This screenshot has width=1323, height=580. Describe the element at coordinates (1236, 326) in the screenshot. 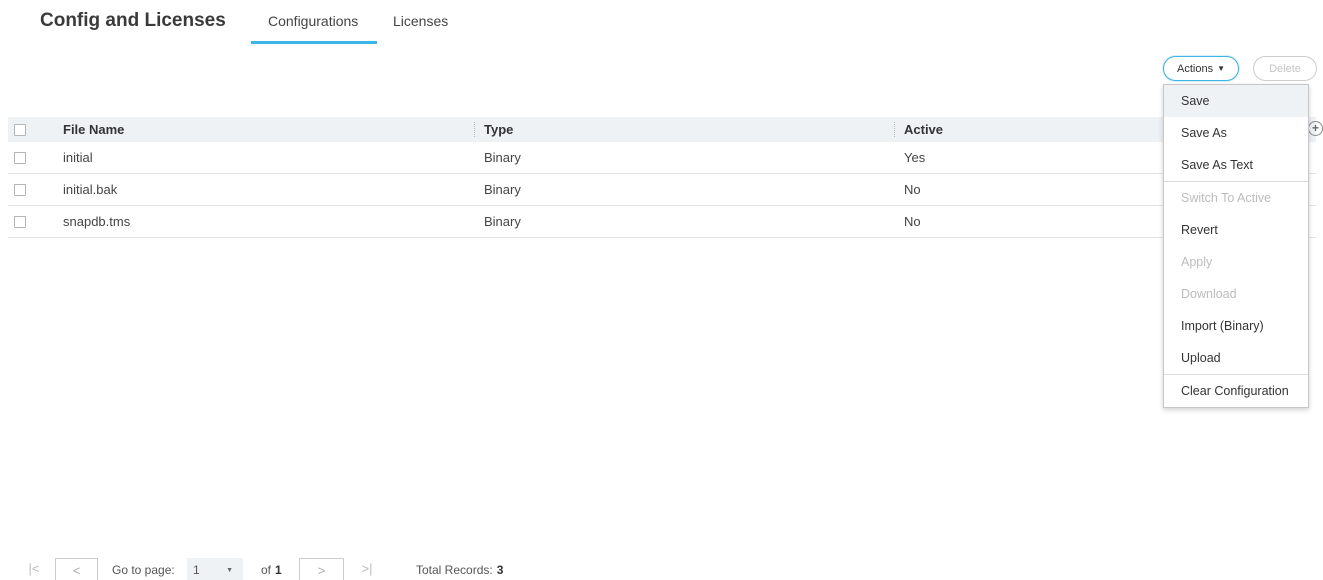

I see `menu-item-import-binary: Import (Binary)` at that location.